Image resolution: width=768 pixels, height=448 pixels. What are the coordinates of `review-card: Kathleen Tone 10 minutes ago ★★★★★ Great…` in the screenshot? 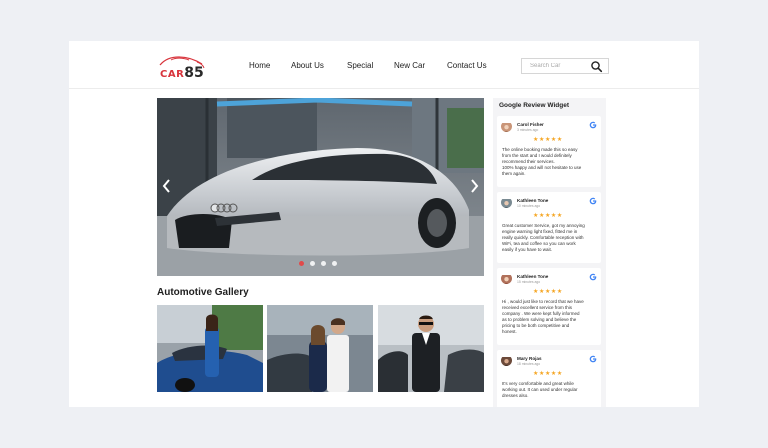 It's located at (549, 227).